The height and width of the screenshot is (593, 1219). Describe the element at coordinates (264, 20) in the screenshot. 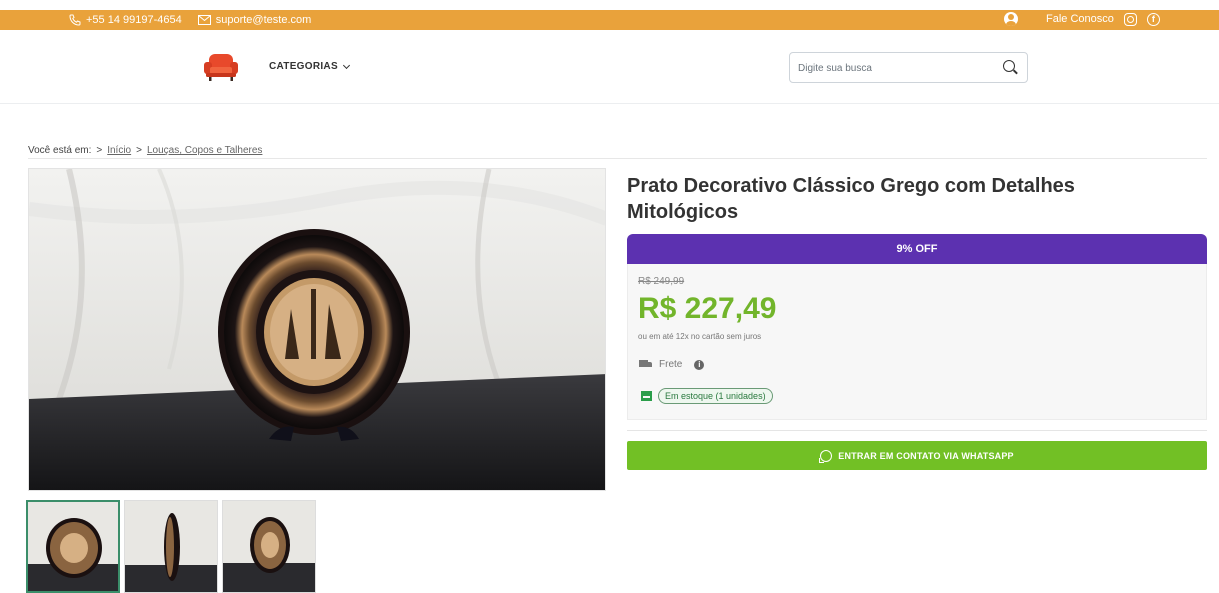

I see `email-address: suporte@teste.com` at that location.